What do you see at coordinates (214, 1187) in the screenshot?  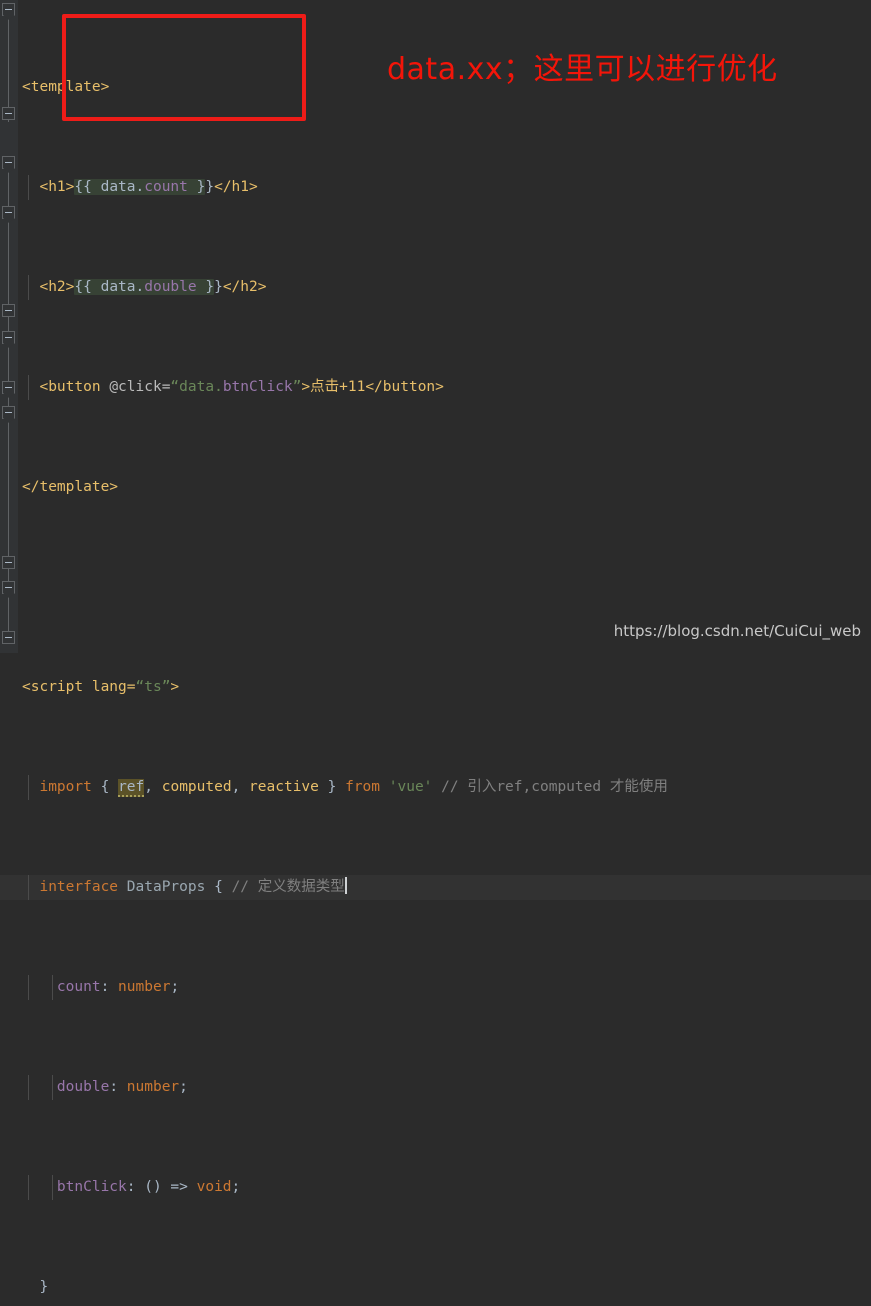 I see `token-type-void: void` at bounding box center [214, 1187].